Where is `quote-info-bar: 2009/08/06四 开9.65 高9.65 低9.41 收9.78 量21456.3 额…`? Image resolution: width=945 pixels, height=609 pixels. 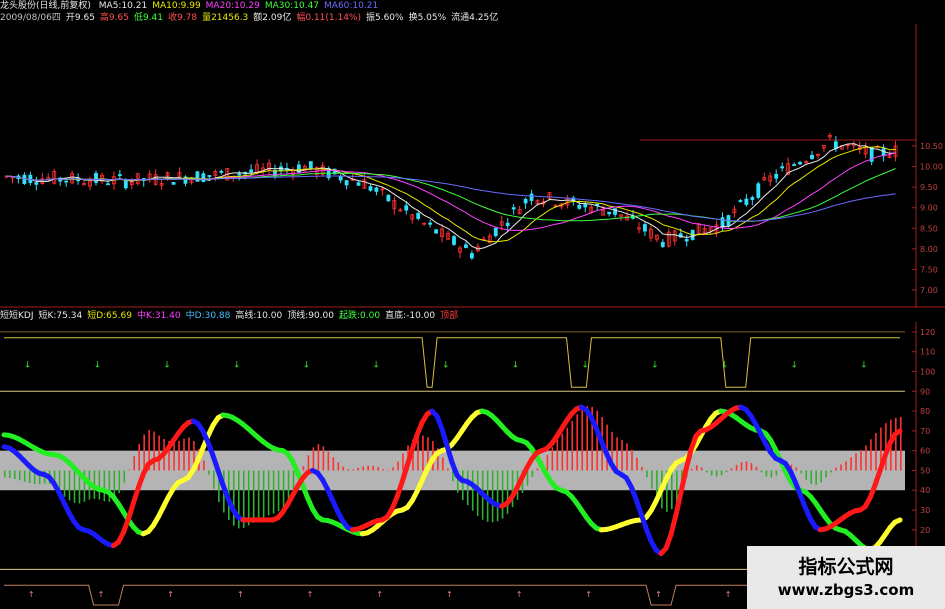
quote-info-bar: 2009/08/06四 开9.65 高9.65 低9.41 收9.78 量21456.3 额… is located at coordinates (251, 18).